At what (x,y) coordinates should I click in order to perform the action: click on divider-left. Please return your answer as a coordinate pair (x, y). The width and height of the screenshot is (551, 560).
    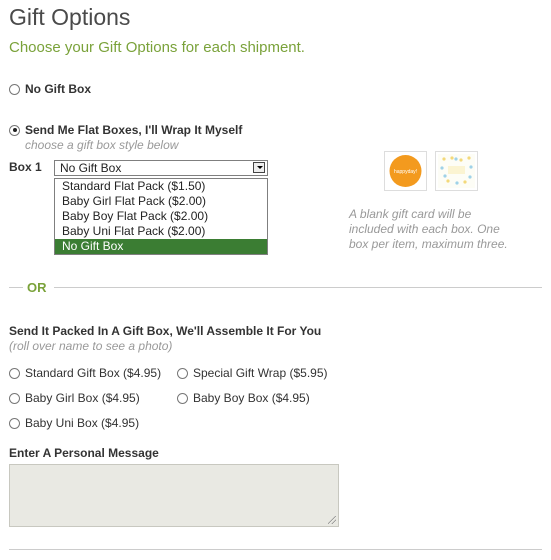
    Looking at the image, I should click on (16, 287).